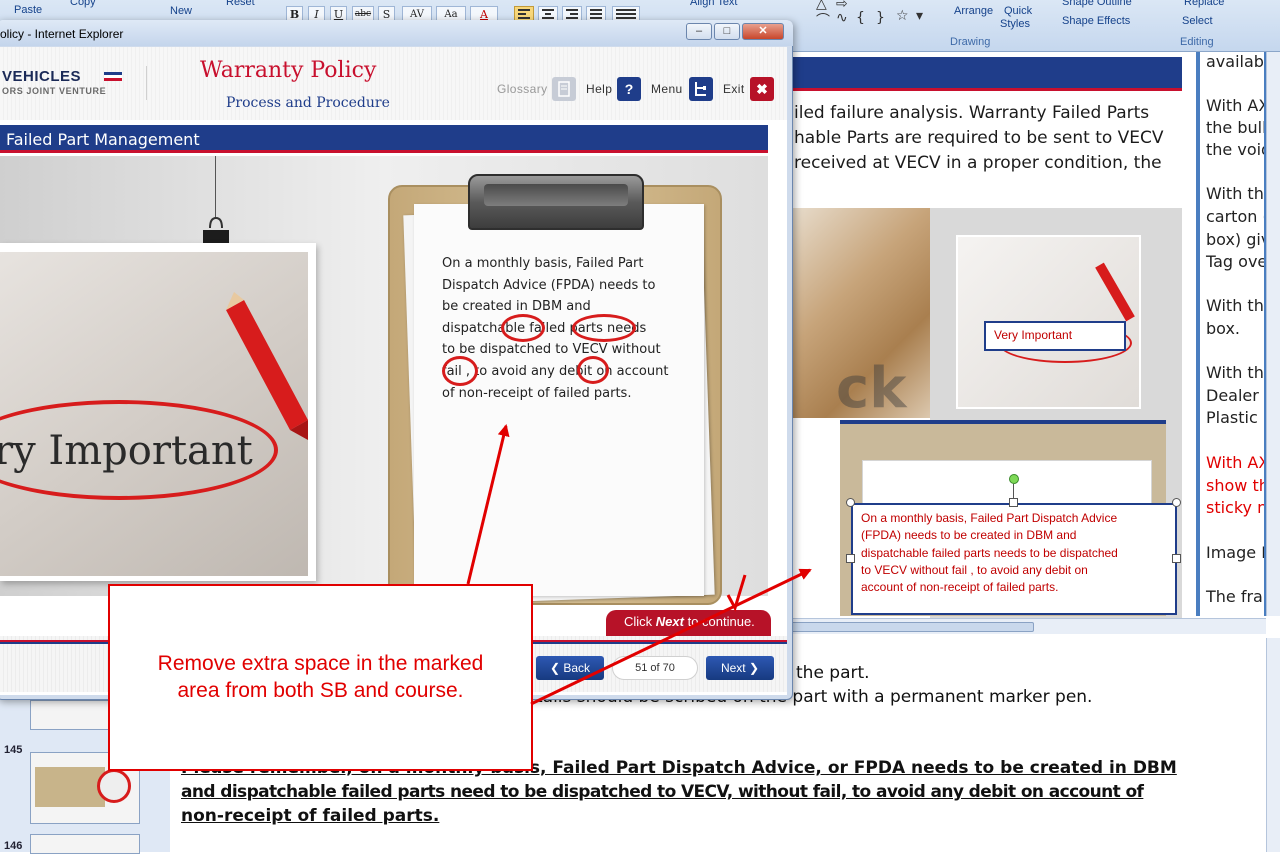 Image resolution: width=1280 pixels, height=854 pixels. What do you see at coordinates (551, 349) in the screenshot?
I see `note-line: to be dispatched to VECV without` at bounding box center [551, 349].